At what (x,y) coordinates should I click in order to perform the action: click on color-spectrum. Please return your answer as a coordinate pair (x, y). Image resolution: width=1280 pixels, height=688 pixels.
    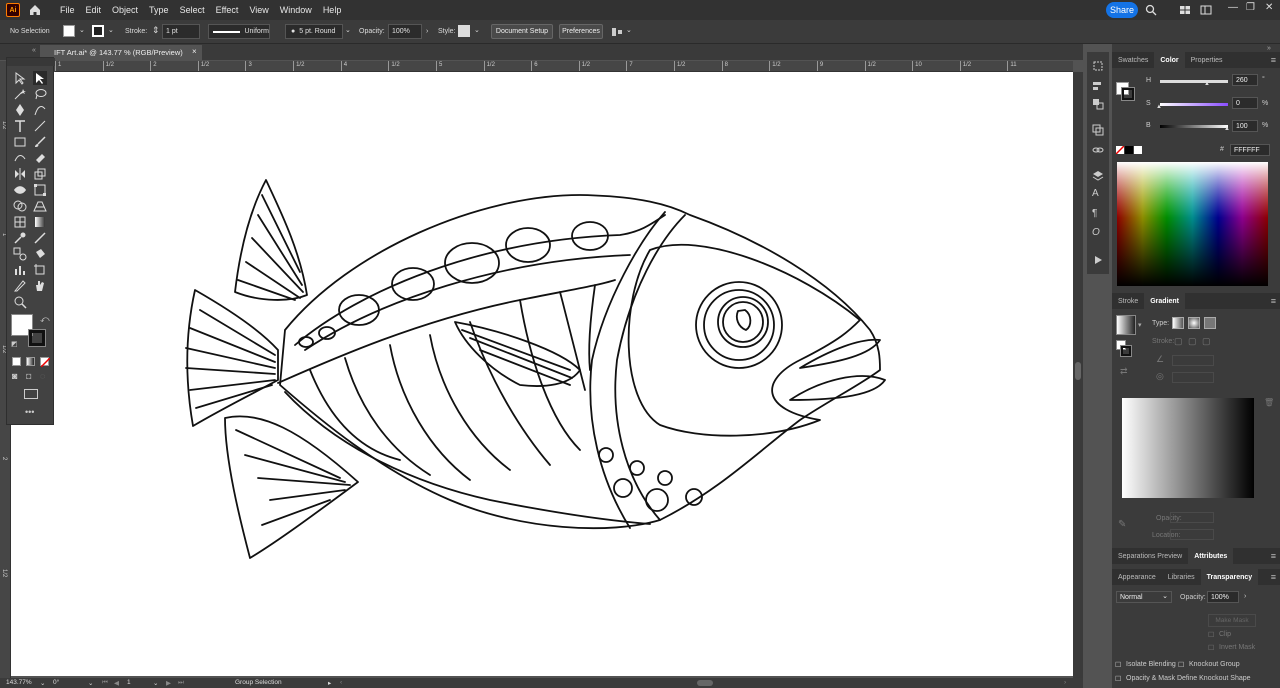
    Looking at the image, I should click on (1192, 224).